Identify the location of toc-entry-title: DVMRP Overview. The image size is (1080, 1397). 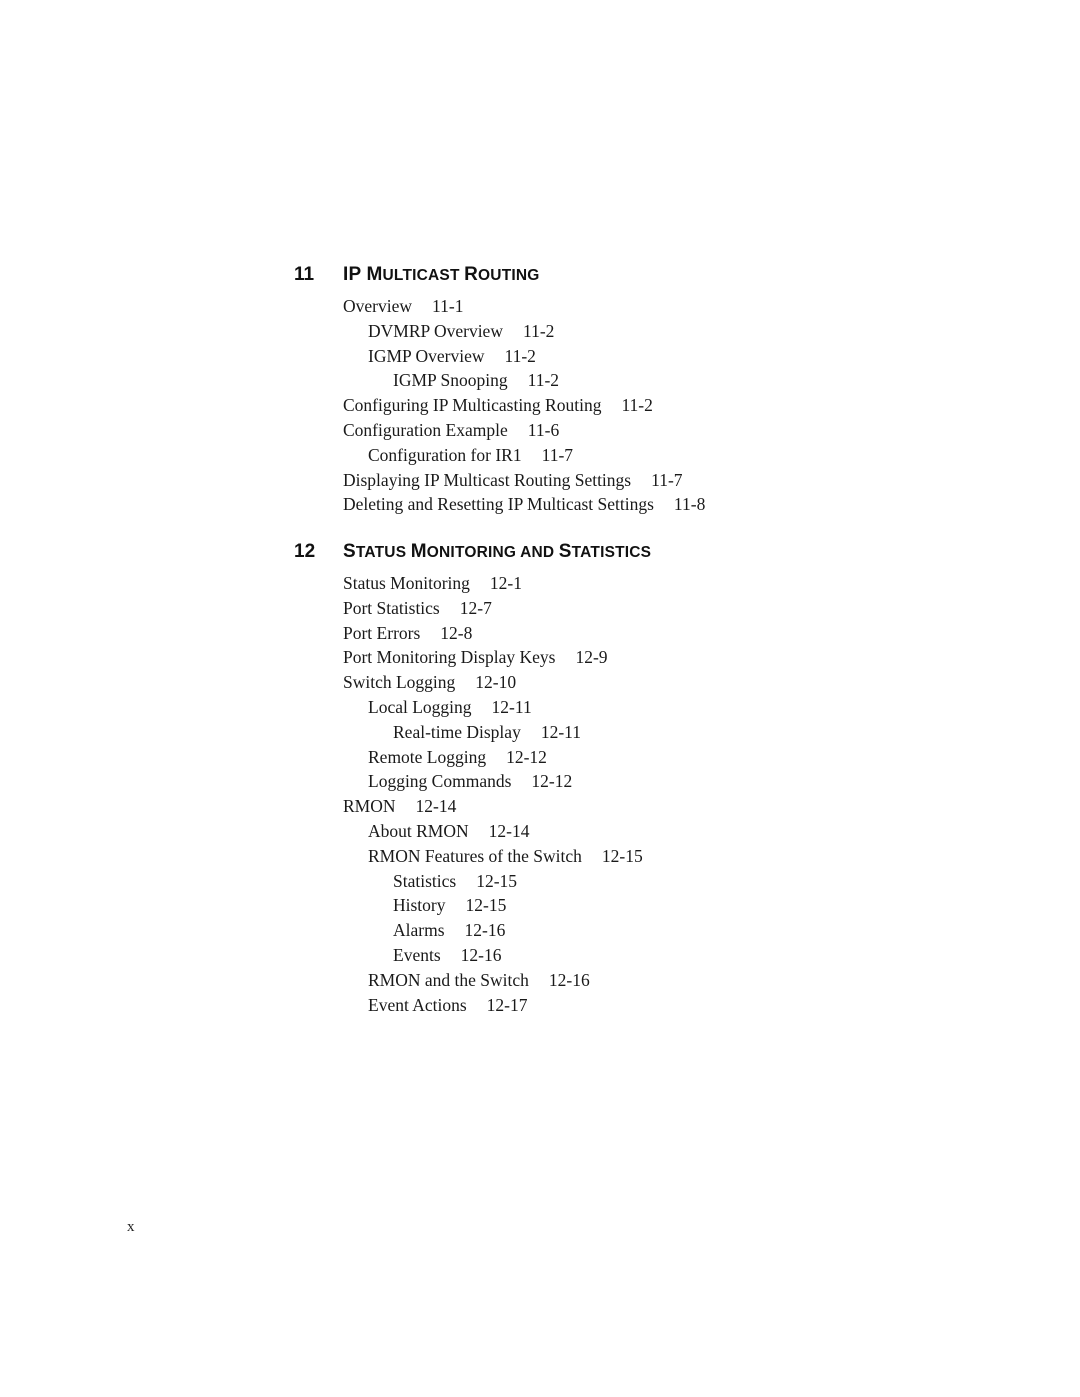
(435, 330).